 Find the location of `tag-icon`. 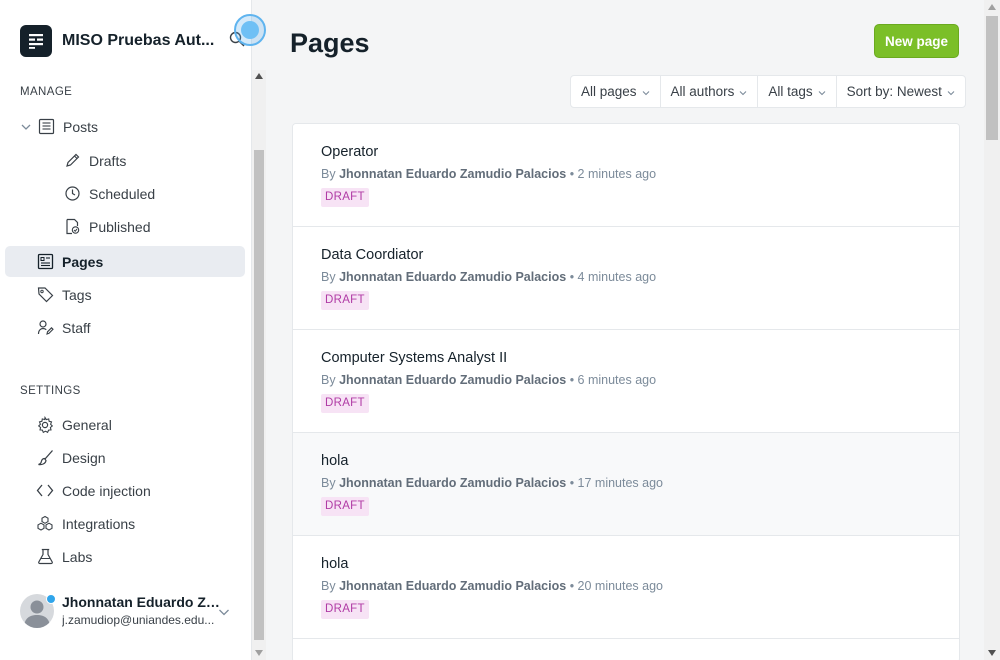

tag-icon is located at coordinates (45, 295).